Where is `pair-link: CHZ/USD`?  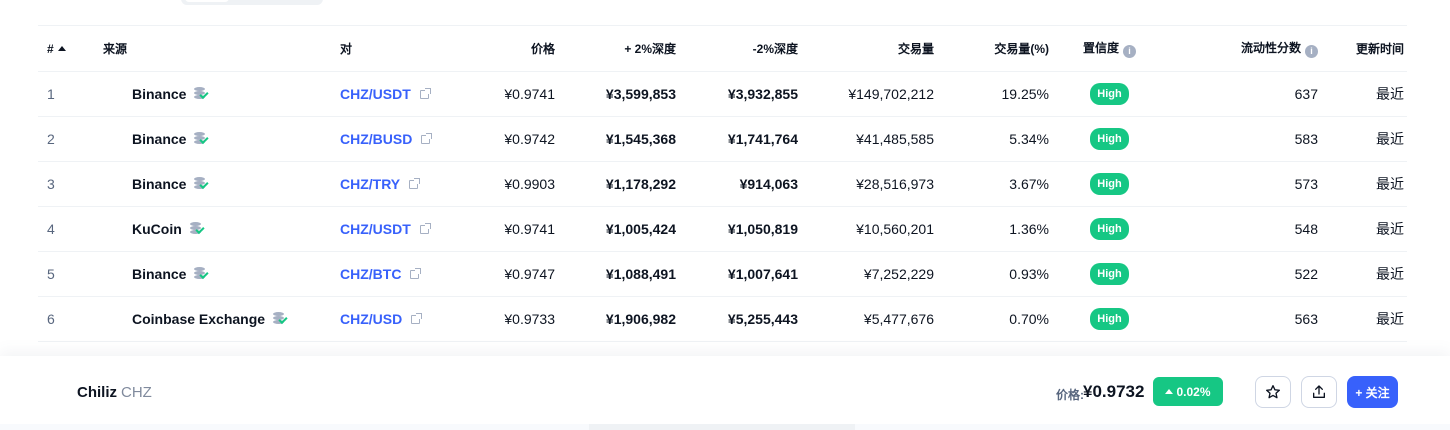 pair-link: CHZ/USD is located at coordinates (371, 319).